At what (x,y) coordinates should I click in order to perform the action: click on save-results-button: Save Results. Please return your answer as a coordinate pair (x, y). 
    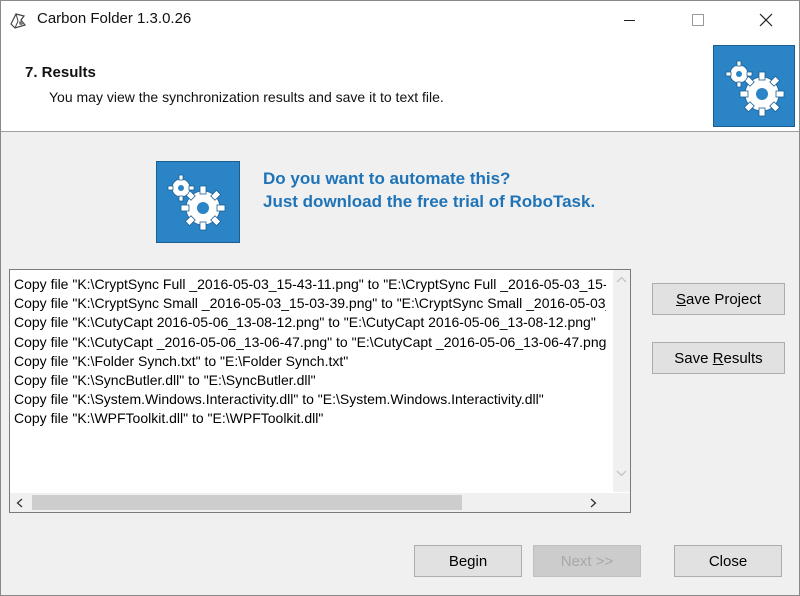
    Looking at the image, I should click on (718, 358).